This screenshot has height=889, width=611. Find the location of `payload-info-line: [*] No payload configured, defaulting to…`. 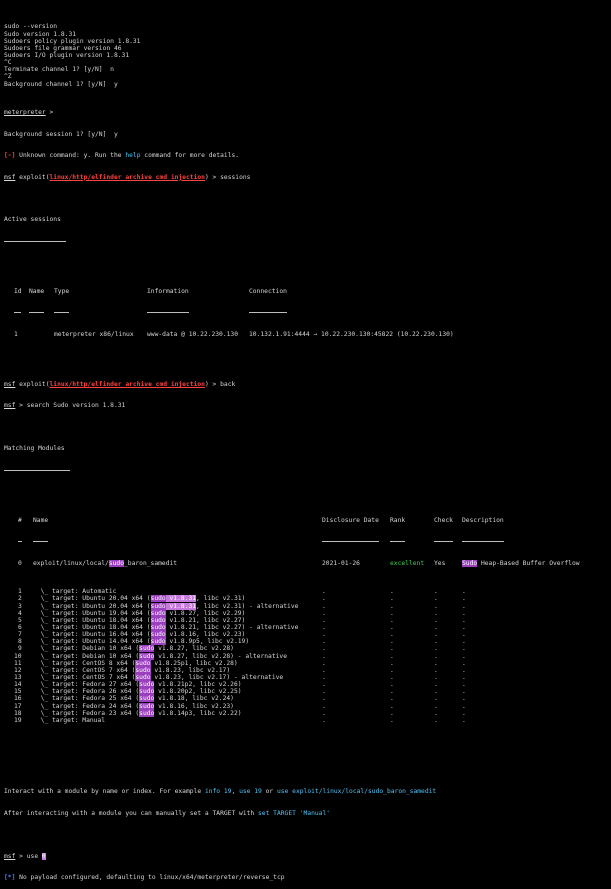

payload-info-line: [*] No payload configured, defaulting to… is located at coordinates (305, 877).